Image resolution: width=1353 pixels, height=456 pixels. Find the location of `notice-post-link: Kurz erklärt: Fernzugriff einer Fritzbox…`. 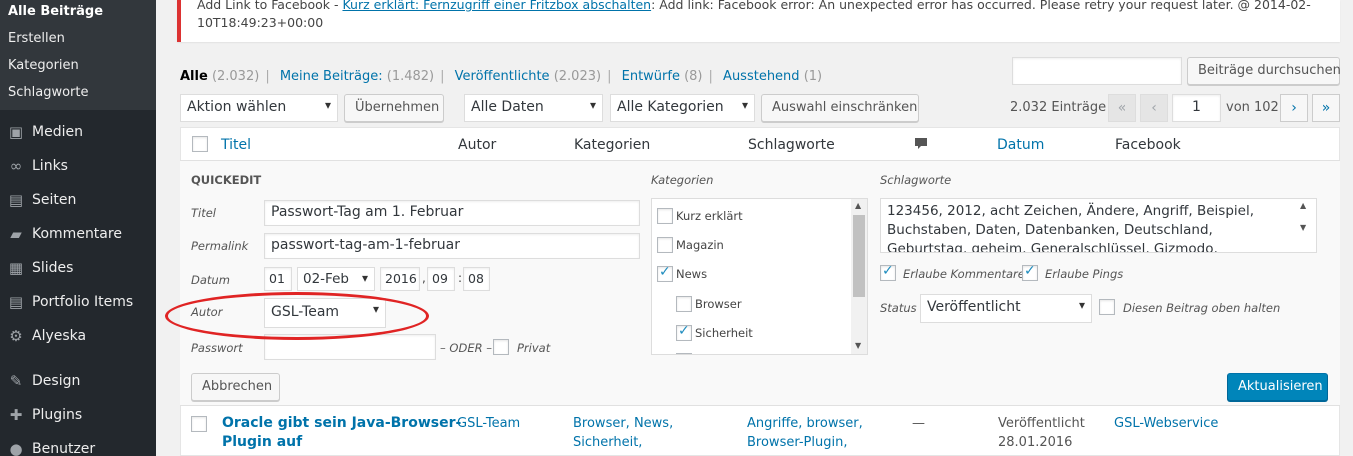

notice-post-link: Kurz erklärt: Fernzugriff einer Fritzbox… is located at coordinates (496, 6).